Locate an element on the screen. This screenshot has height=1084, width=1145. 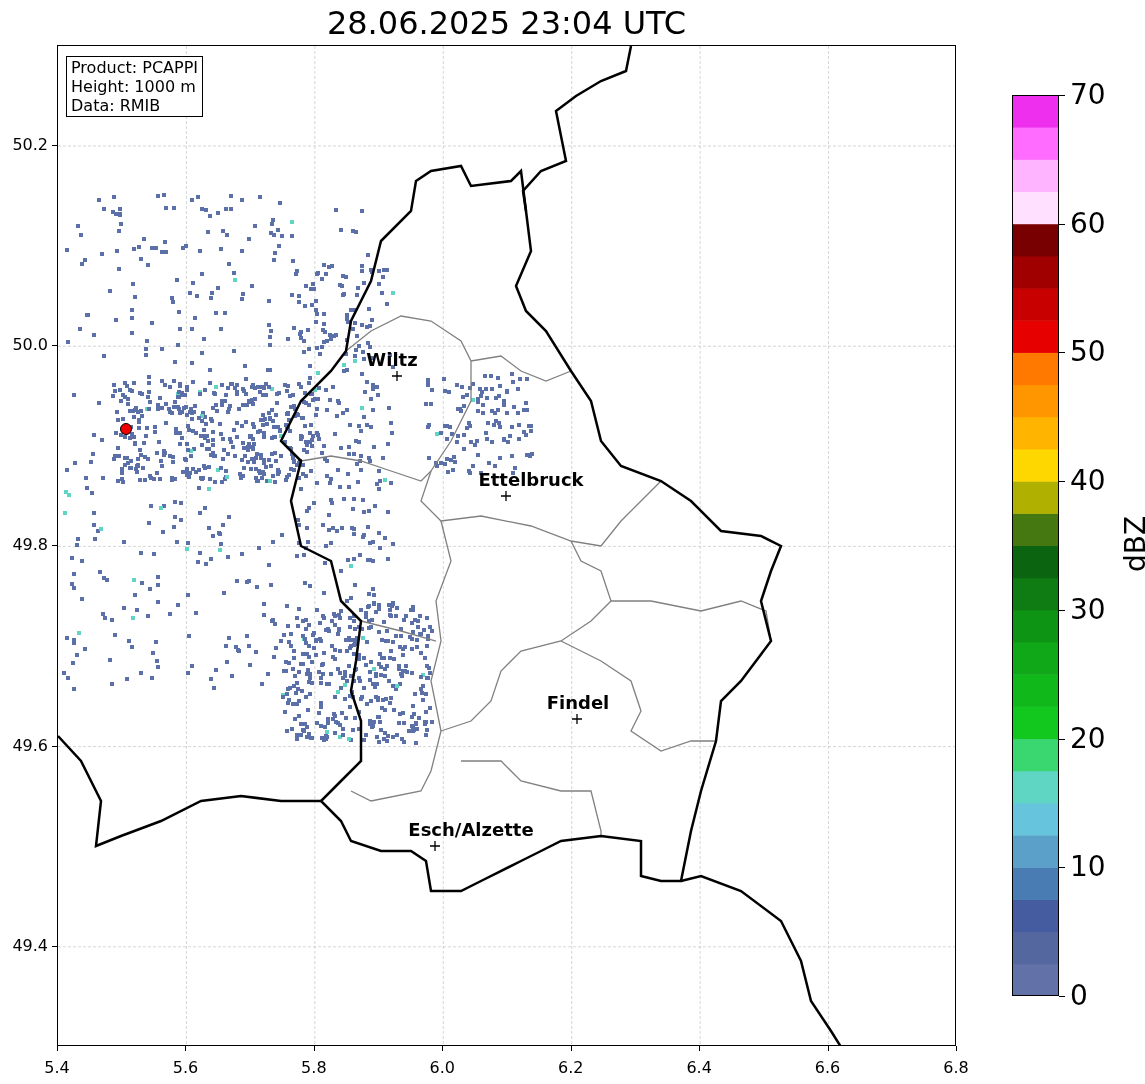
info-text: Data: RMIB is located at coordinates (116, 105).